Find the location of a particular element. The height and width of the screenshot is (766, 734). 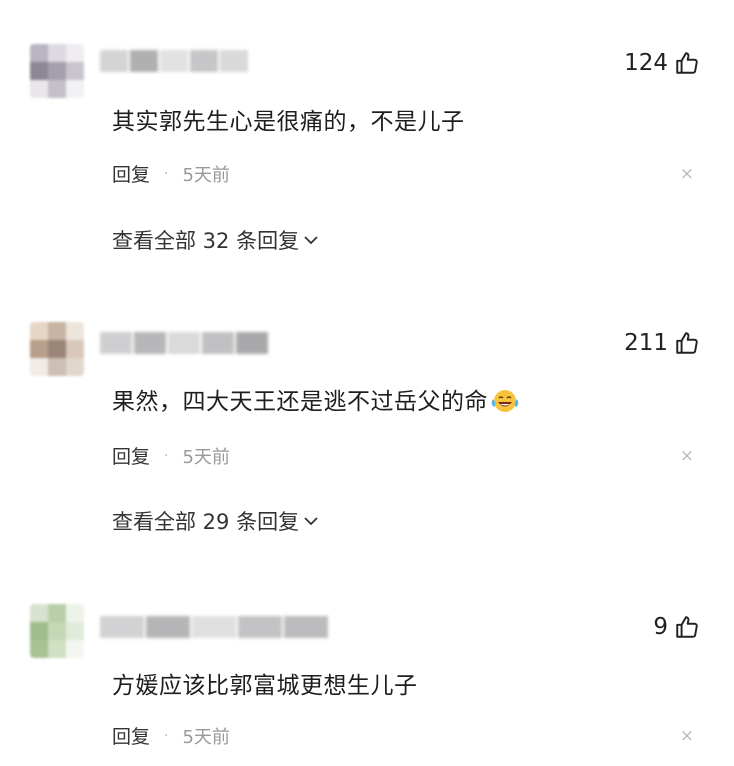

like-count: 211 is located at coordinates (646, 343).